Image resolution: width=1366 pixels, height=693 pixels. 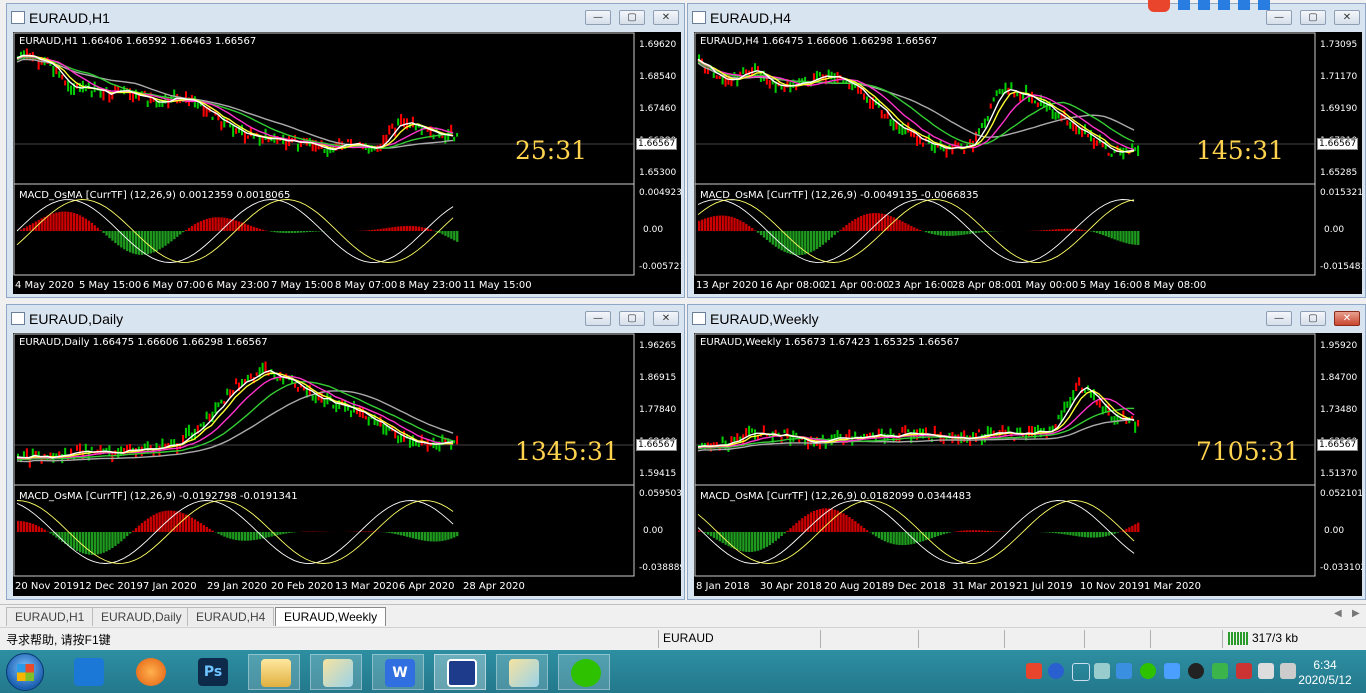 I want to click on taskbar-app-wechat, so click(x=584, y=672).